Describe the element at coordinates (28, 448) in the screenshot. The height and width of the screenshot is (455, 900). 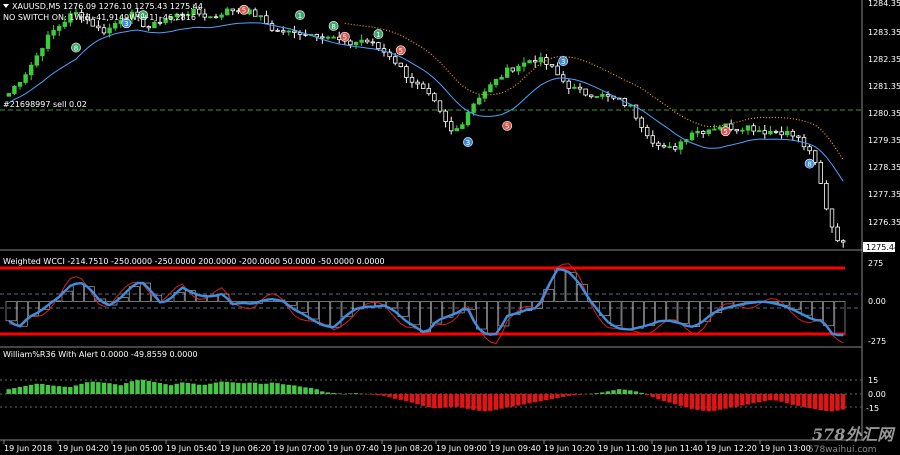
I see `time-label: 19 Jun 2018` at that location.